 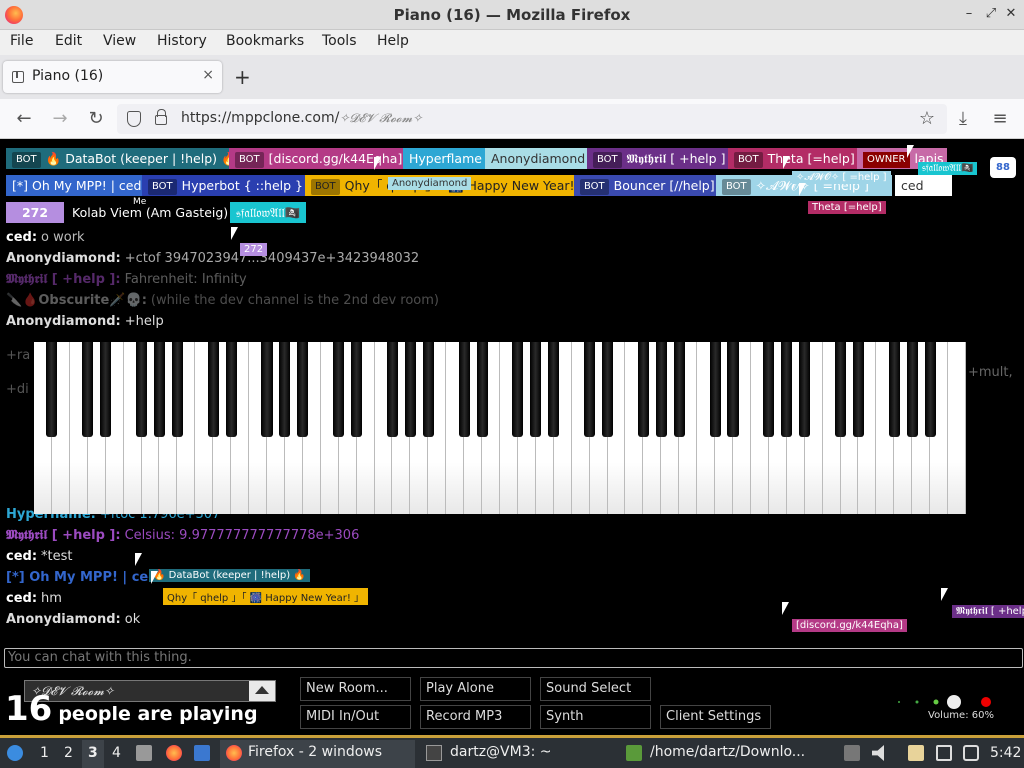 What do you see at coordinates (268, 212) in the screenshot?
I see `user-sfallowall: 𝔰𝔣𝔞𝔩𝔩𝔬𝔴𝔄𝔩𝔩🏴‍☠️` at bounding box center [268, 212].